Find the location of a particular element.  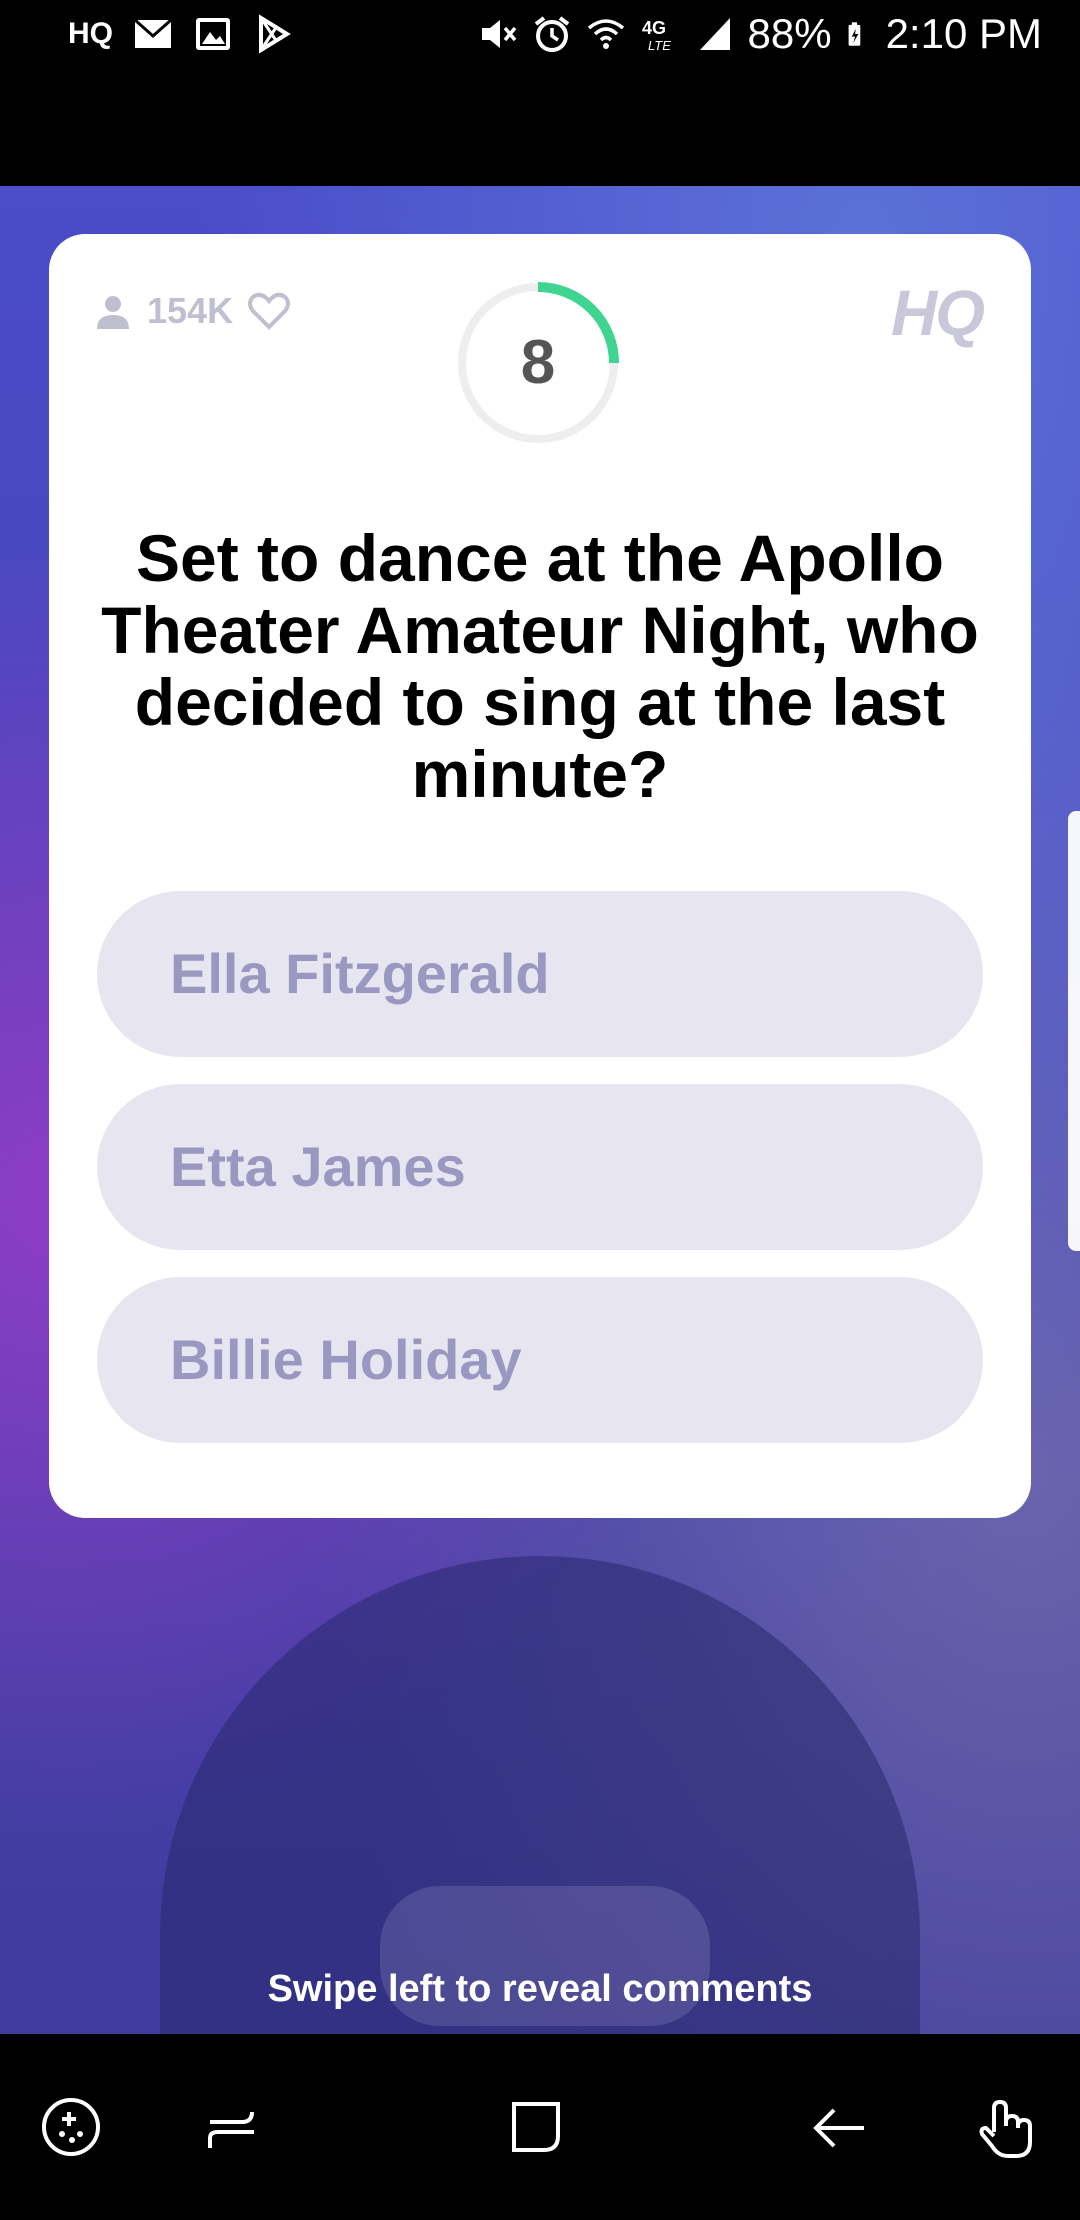

timer-value: 8 is located at coordinates (538, 362).